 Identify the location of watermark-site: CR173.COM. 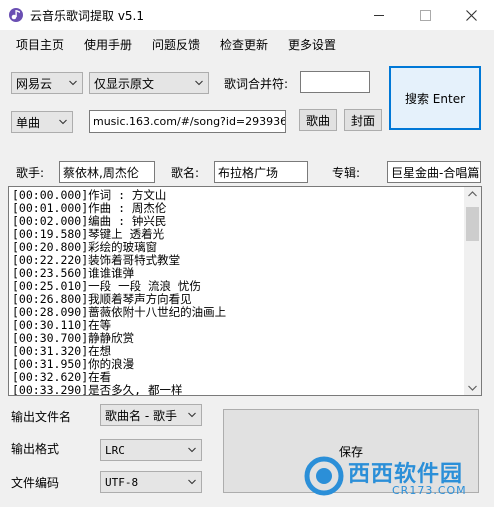
(429, 490).